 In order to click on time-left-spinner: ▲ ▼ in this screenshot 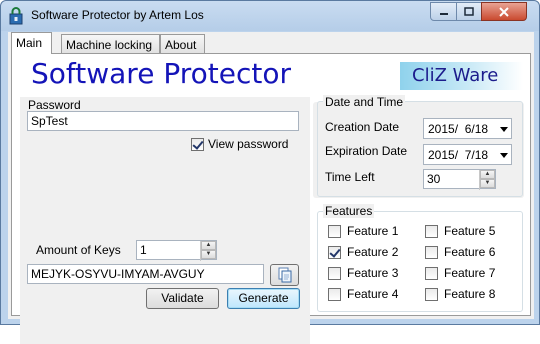, I will do `click(487, 180)`.